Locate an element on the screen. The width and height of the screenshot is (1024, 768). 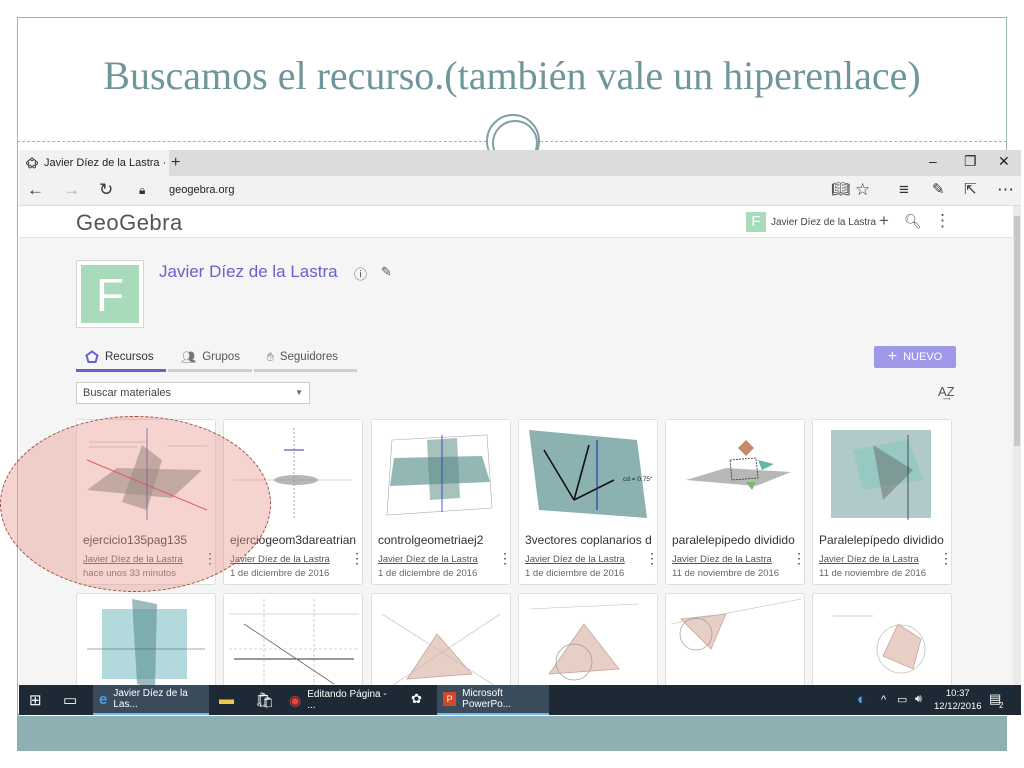
forward-arrow-icon: → is located at coordinates (71, 190).